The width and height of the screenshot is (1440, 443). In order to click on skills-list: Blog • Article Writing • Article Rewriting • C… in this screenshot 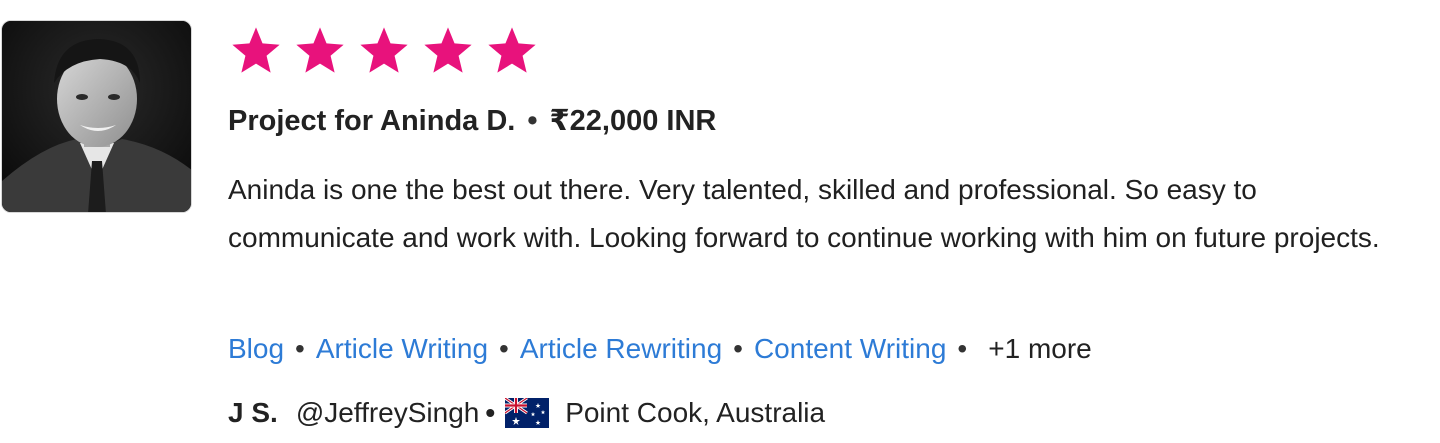, I will do `click(660, 349)`.